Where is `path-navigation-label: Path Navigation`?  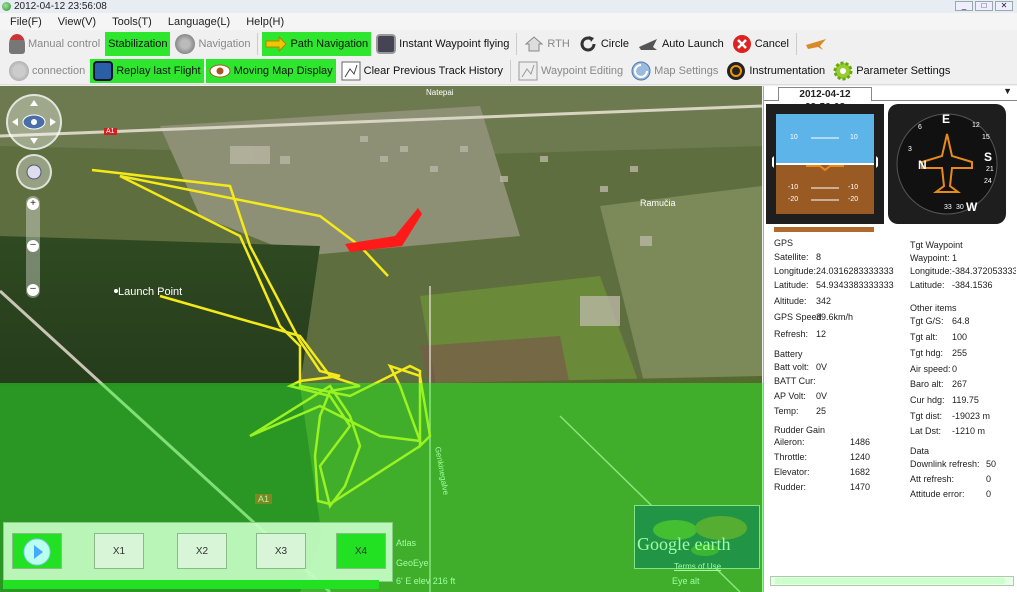 path-navigation-label: Path Navigation is located at coordinates (329, 43).